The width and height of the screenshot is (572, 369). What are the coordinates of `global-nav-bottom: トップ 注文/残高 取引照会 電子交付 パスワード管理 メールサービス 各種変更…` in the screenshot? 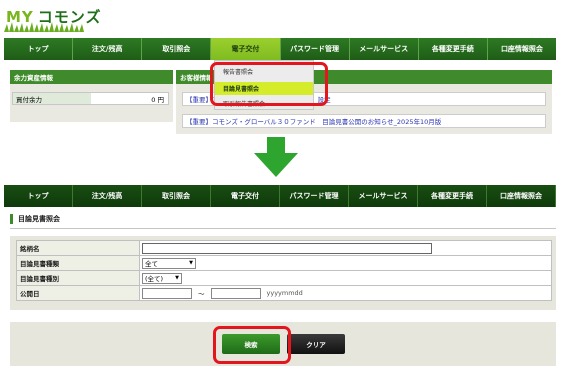 It's located at (280, 196).